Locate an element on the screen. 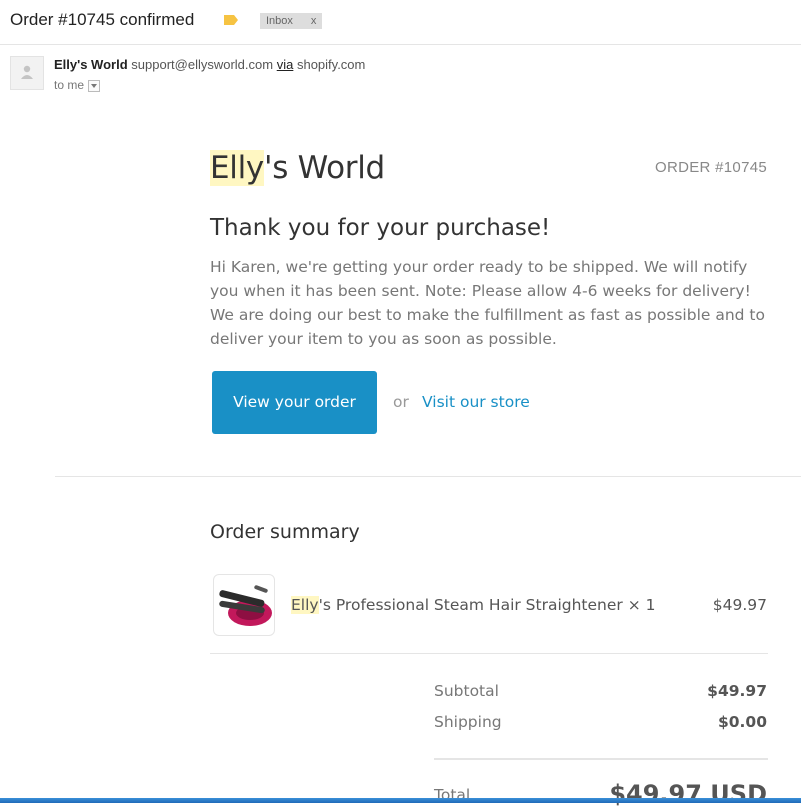 The height and width of the screenshot is (808, 801). sender-email: support@ellysworld.com is located at coordinates (202, 64).